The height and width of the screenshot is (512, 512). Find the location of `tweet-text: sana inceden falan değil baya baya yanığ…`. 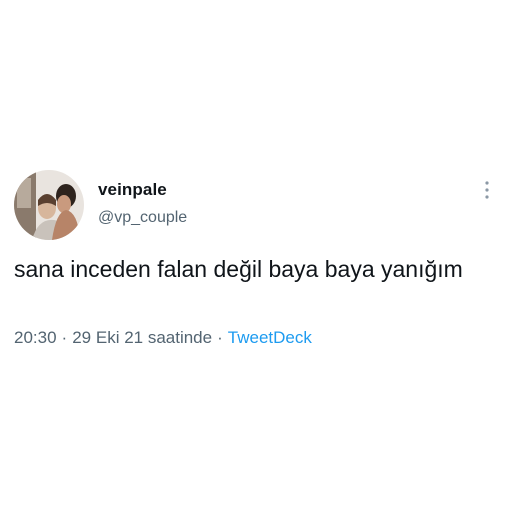

tweet-text: sana inceden falan değil baya baya yanığ… is located at coordinates (238, 269).